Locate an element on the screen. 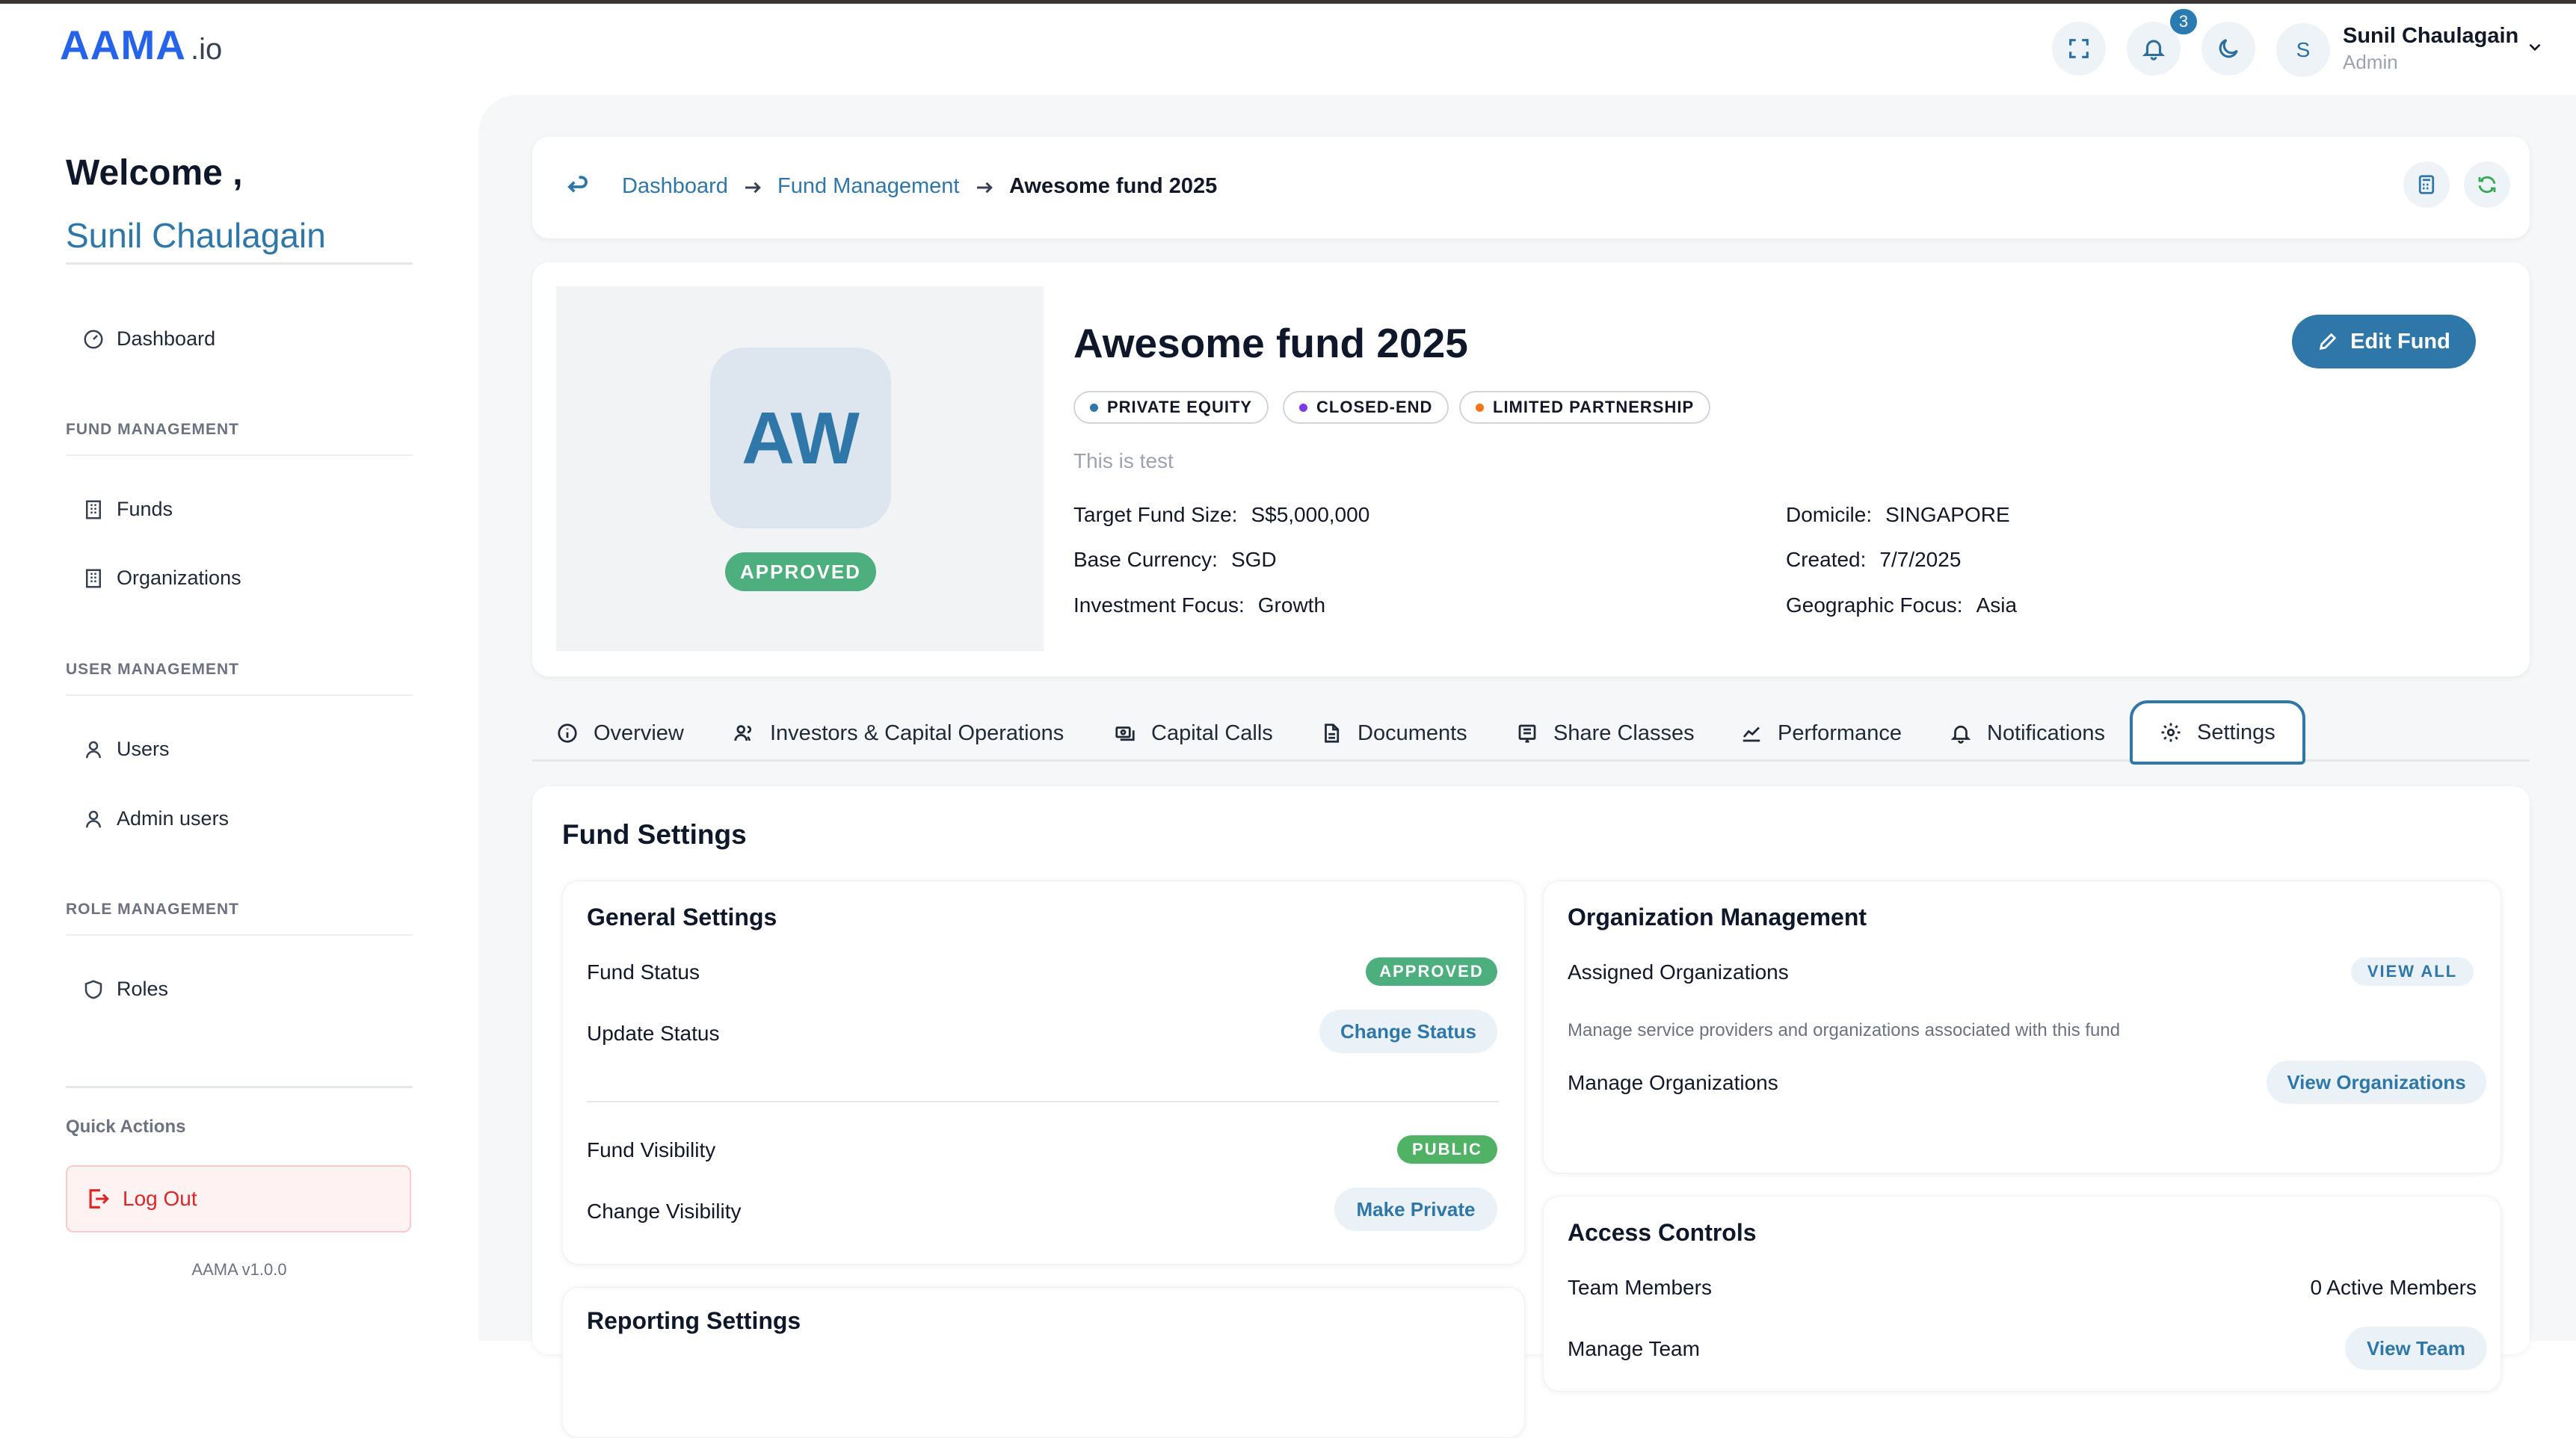 This screenshot has height=1438, width=2576. detail-label: Geographic Focus: is located at coordinates (1874, 605).